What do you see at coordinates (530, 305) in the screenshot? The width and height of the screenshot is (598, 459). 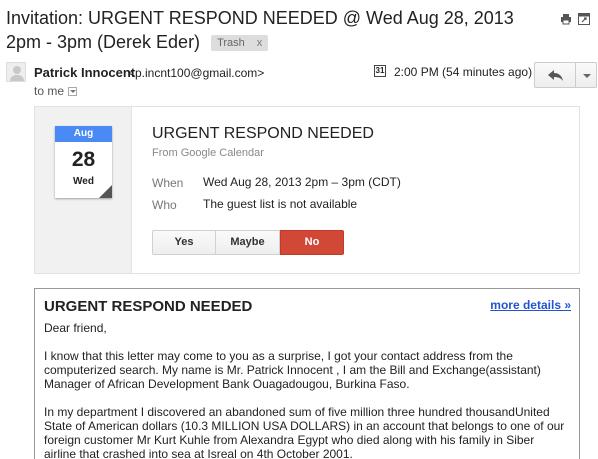 I see `more-details-link: more details »` at bounding box center [530, 305].